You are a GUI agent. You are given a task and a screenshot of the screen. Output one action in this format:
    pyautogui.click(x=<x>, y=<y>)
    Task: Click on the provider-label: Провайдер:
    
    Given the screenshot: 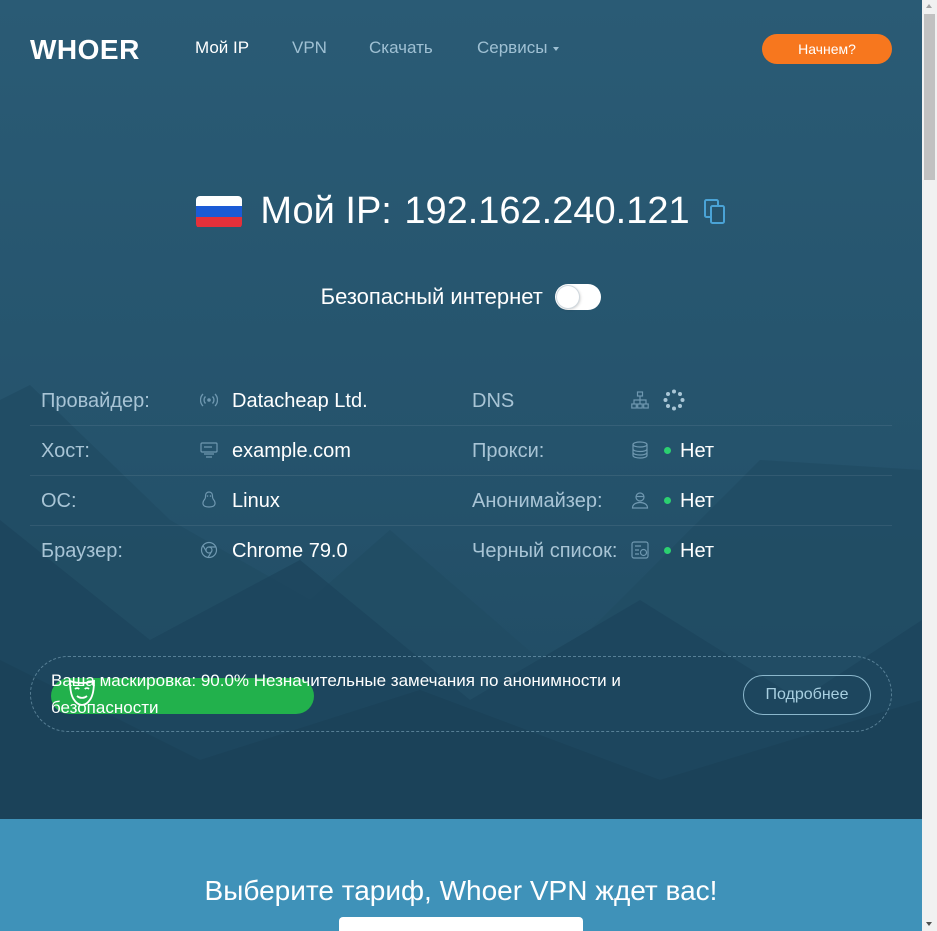 What is the action you would take?
    pyautogui.click(x=95, y=401)
    